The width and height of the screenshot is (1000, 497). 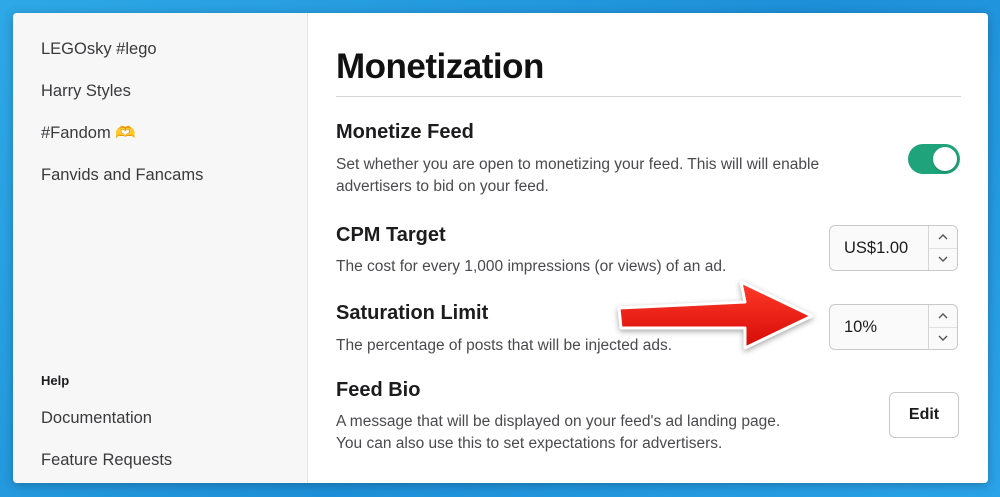 I want to click on saturation-increment-button, so click(x=943, y=316).